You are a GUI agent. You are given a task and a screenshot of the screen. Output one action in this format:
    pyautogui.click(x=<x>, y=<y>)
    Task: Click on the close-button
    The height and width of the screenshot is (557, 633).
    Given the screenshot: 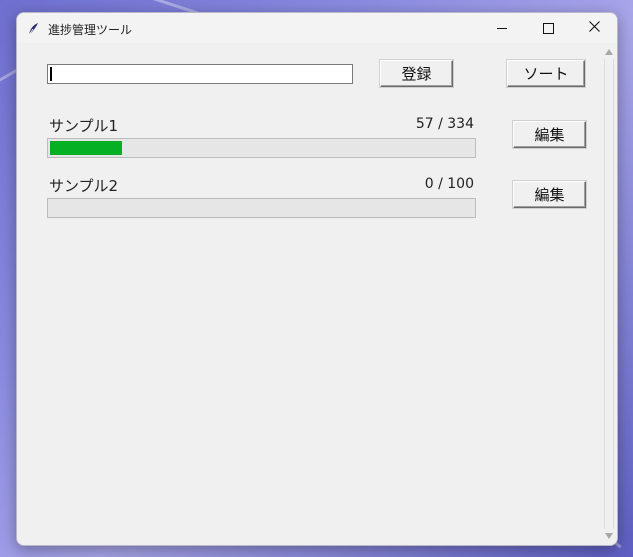 What is the action you would take?
    pyautogui.click(x=594, y=28)
    